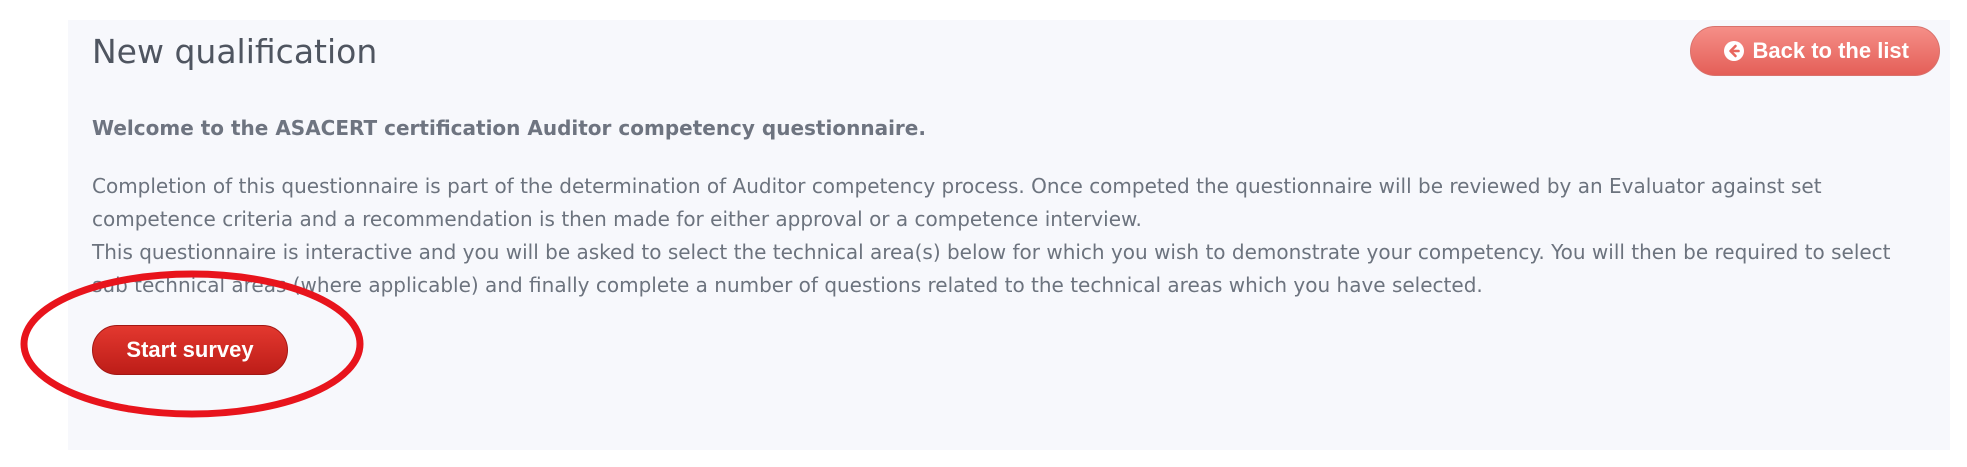  I want to click on back-to-list-label: Back to the list, so click(1830, 50).